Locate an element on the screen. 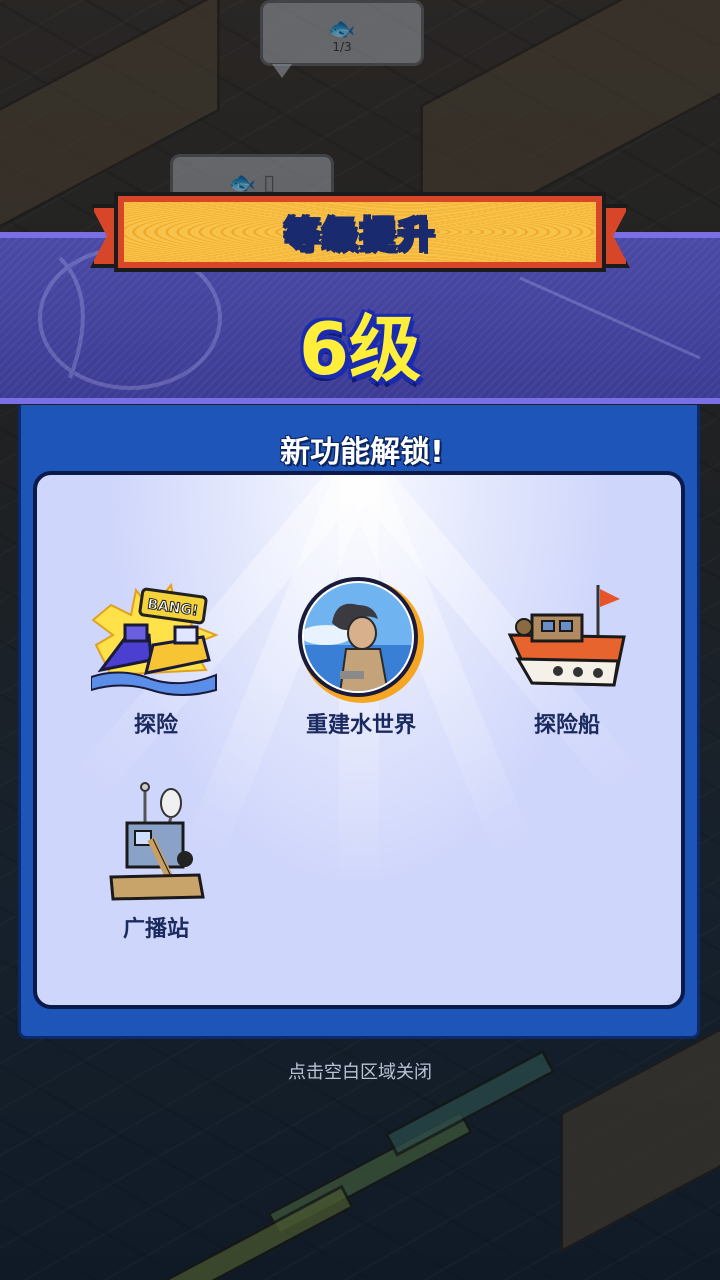  feature-label: 探险船 is located at coordinates (566, 725).